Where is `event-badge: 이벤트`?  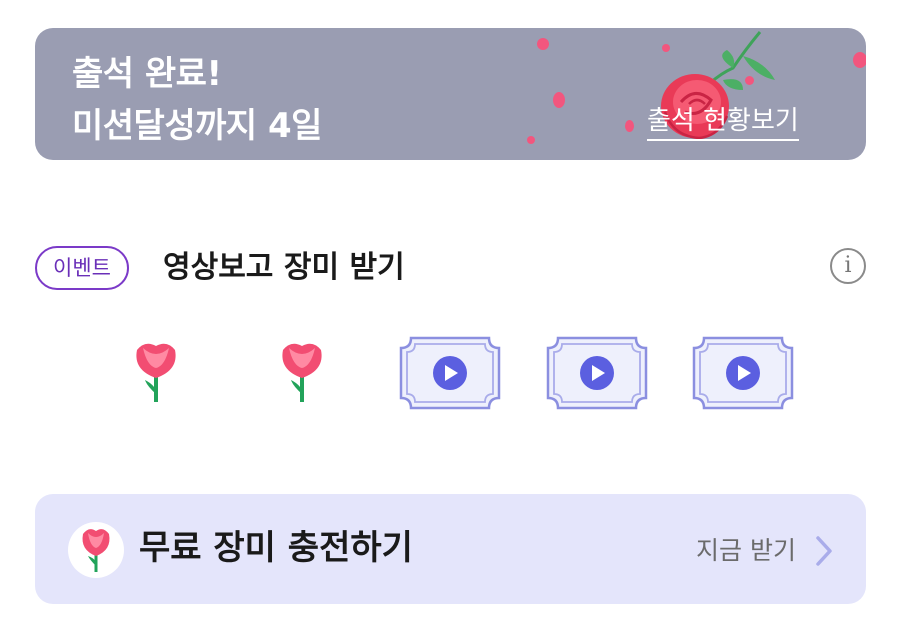 event-badge: 이벤트 is located at coordinates (82, 268).